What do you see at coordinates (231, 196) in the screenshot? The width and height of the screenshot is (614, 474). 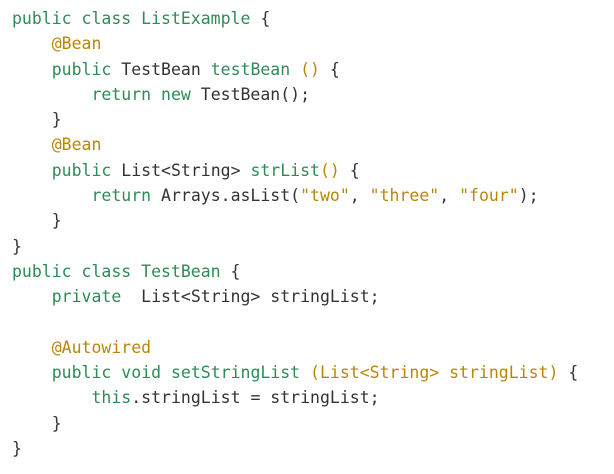 I see `code-token: Arrays.asList(` at bounding box center [231, 196].